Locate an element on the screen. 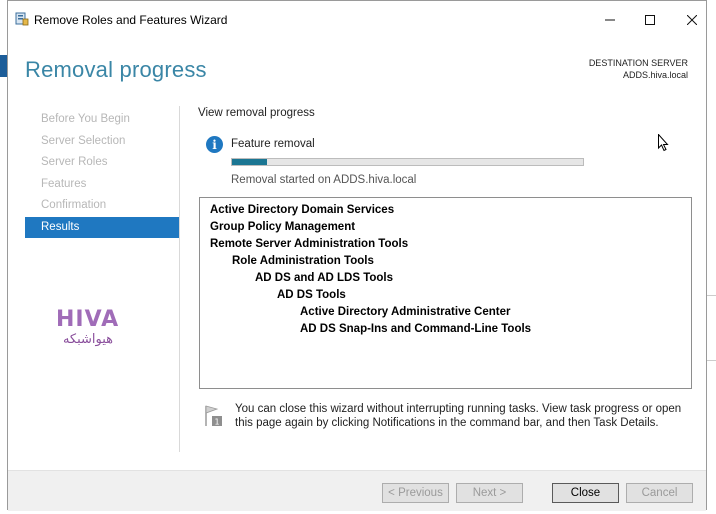  feature-item: Group Policy Management is located at coordinates (283, 227).